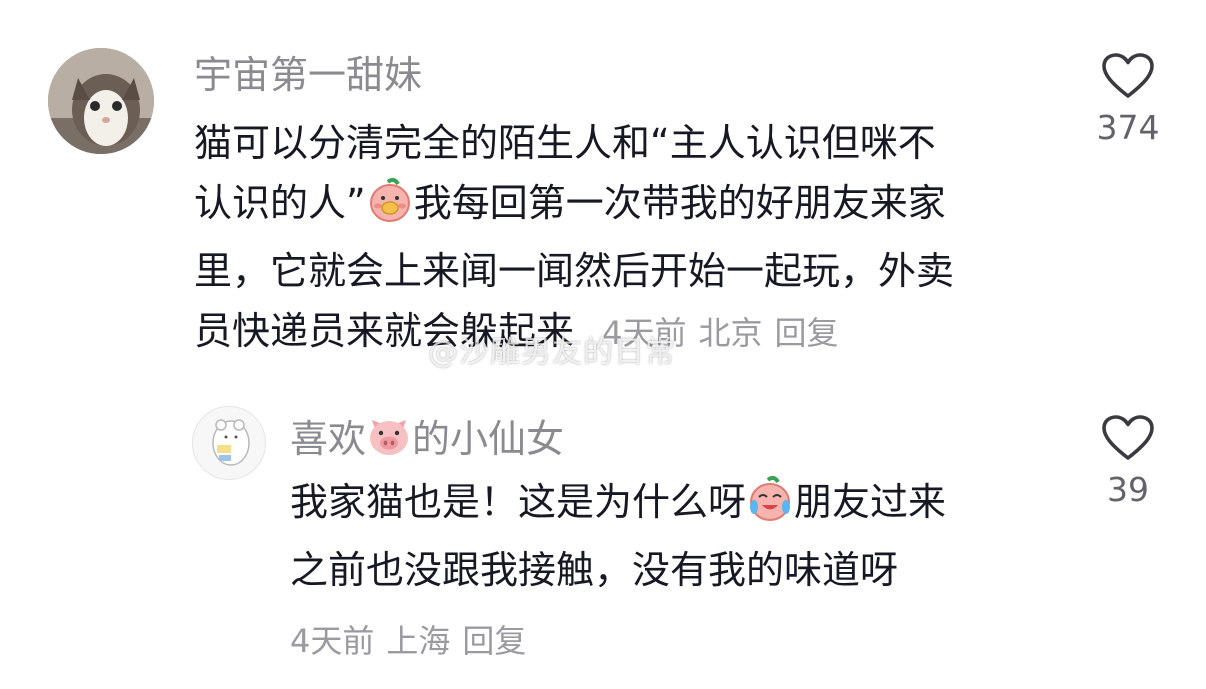 The width and height of the screenshot is (1206, 689). What do you see at coordinates (1128, 489) in the screenshot?
I see `like-count: 39` at bounding box center [1128, 489].